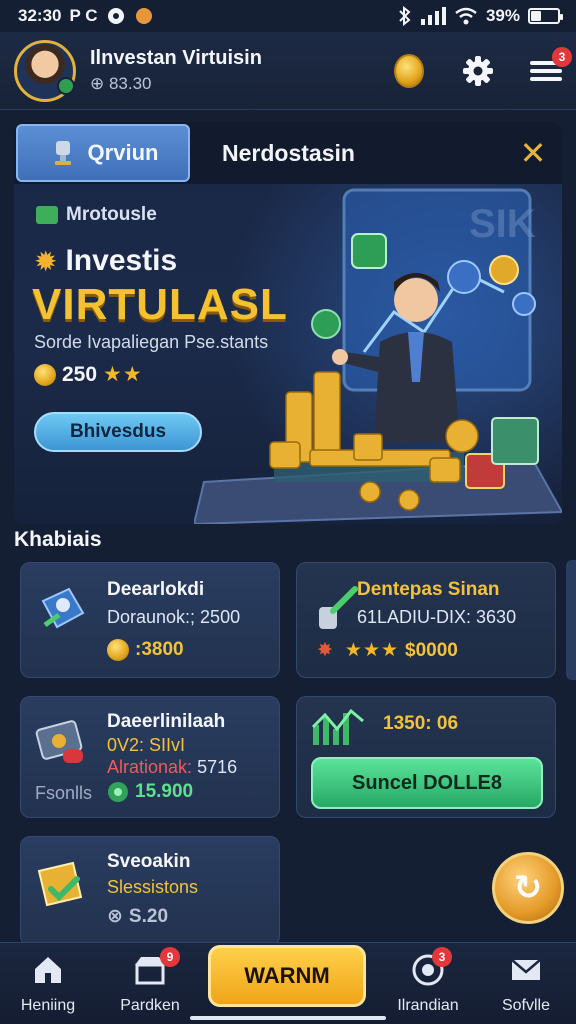 Image resolution: width=576 pixels, height=1024 pixels. What do you see at coordinates (159, 649) in the screenshot?
I see `card-value: :3800` at bounding box center [159, 649].